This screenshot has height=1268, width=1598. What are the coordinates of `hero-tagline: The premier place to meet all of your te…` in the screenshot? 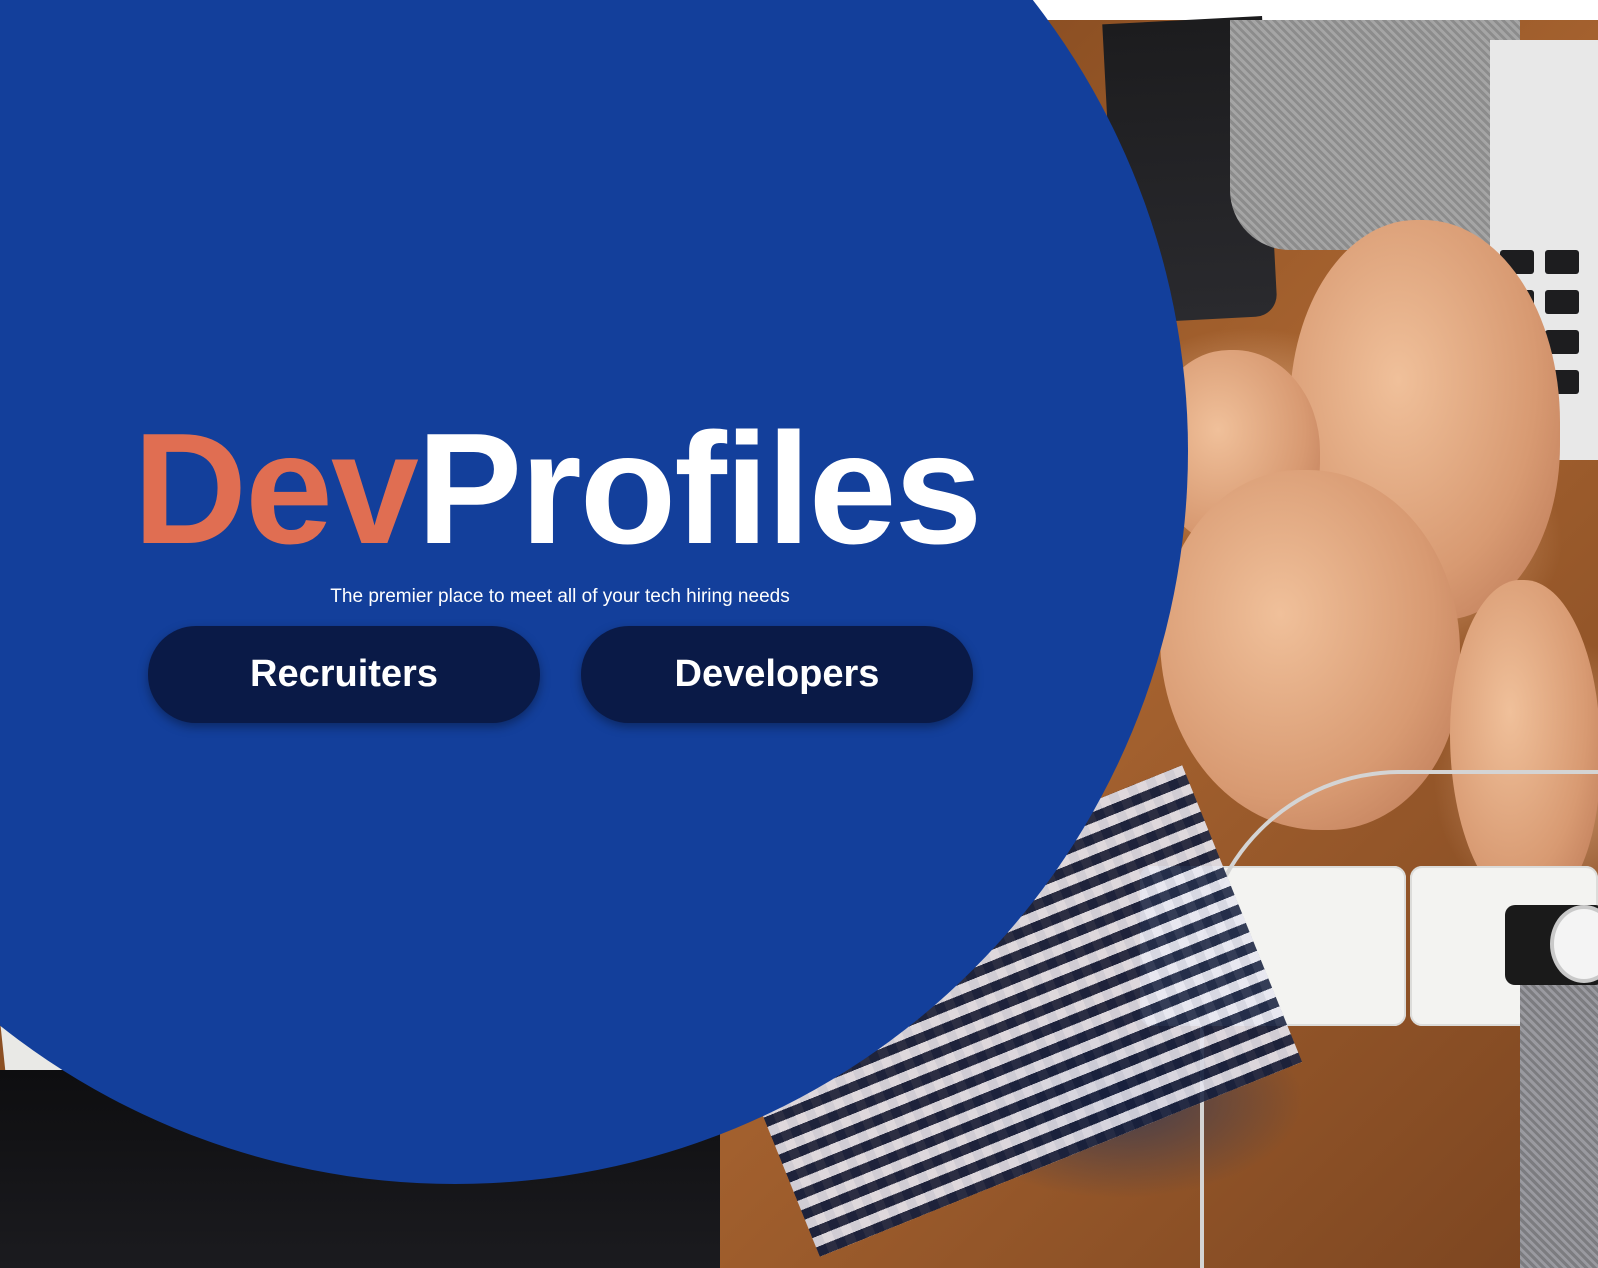 It's located at (560, 596).